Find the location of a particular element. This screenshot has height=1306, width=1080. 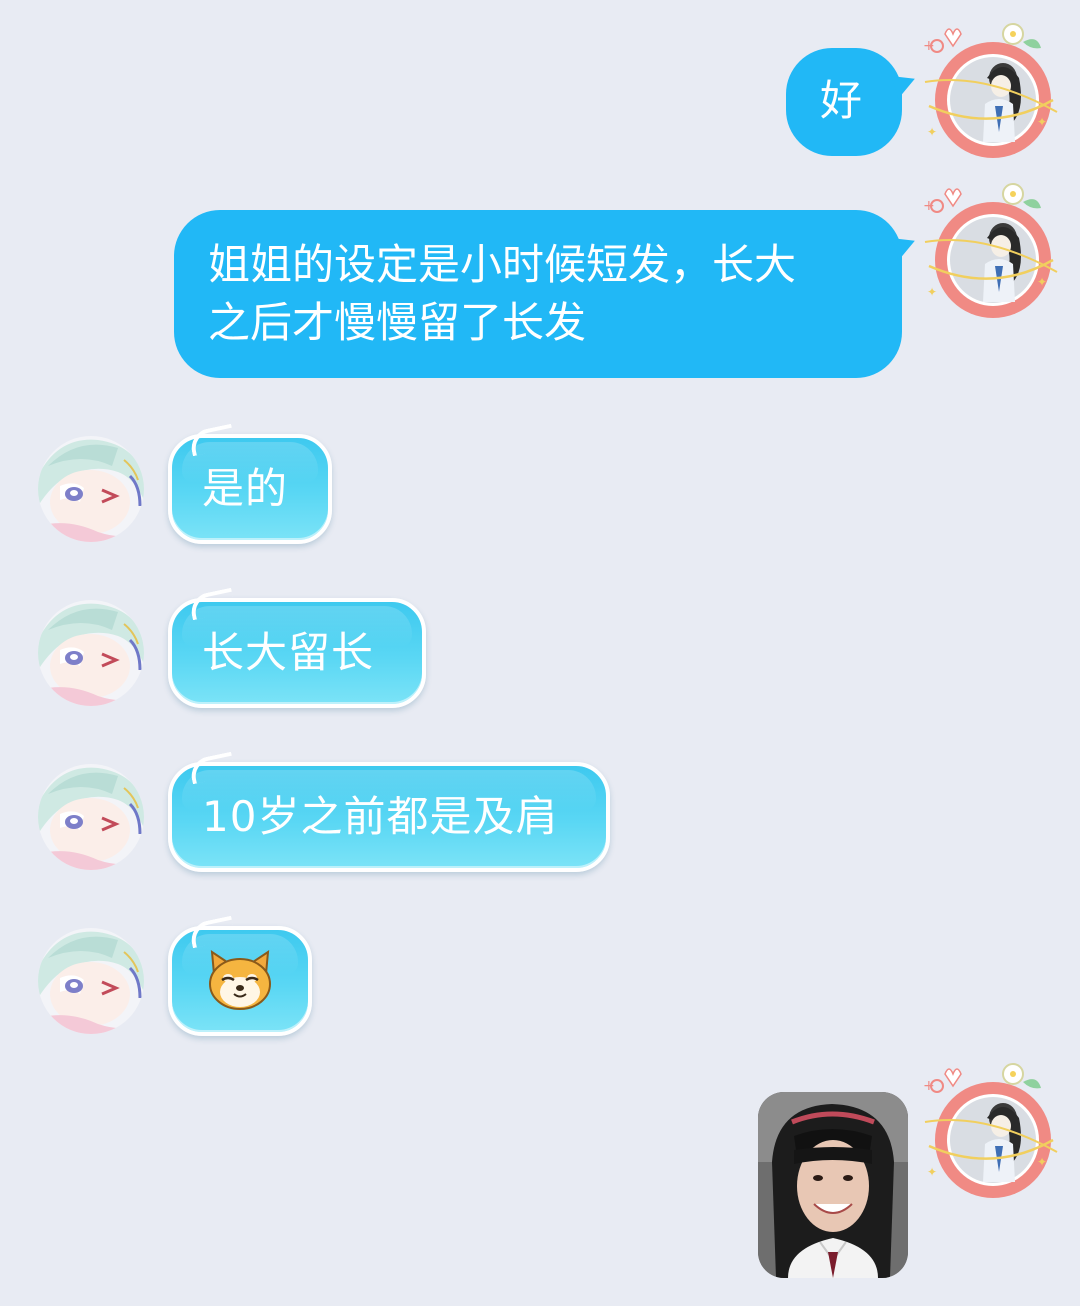

message-text-line-2: 之后才慢慢留了长发 is located at coordinates (397, 322).